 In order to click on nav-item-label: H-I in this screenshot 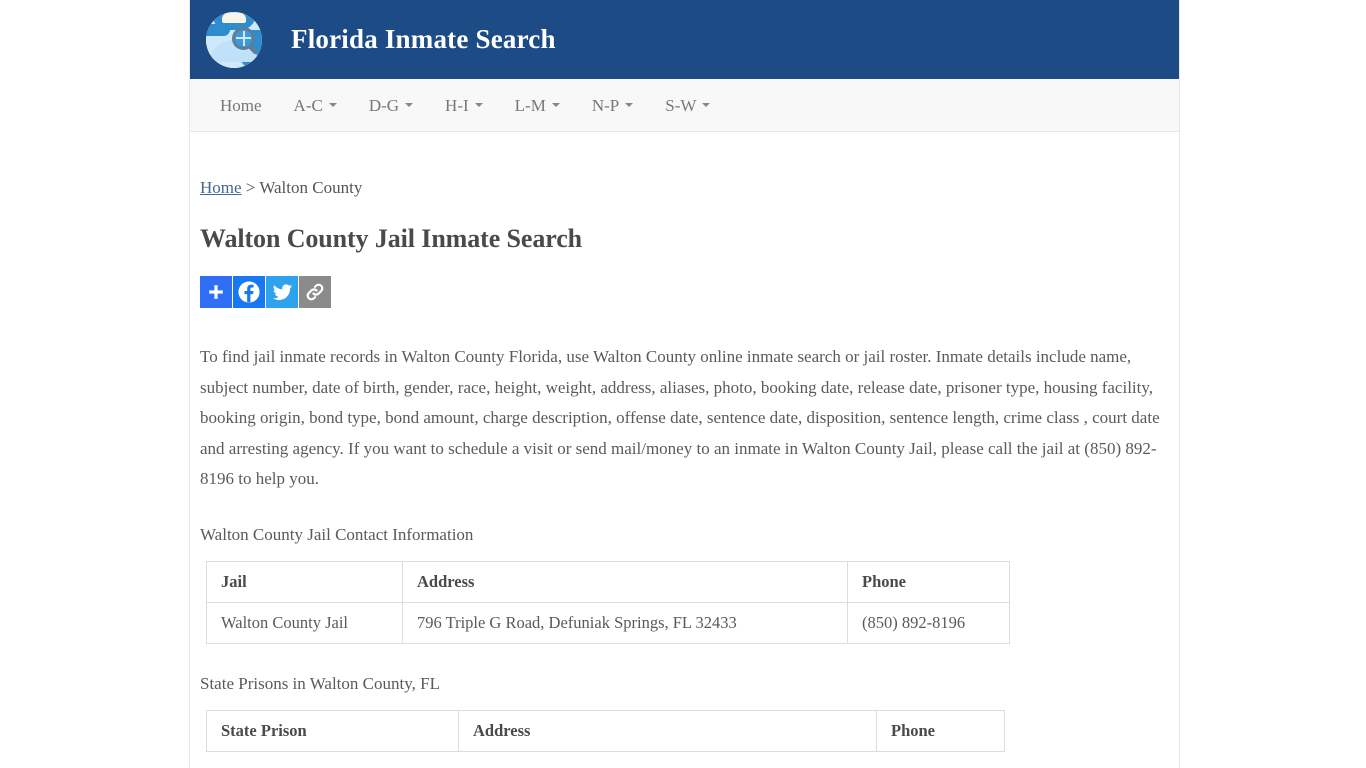, I will do `click(457, 105)`.